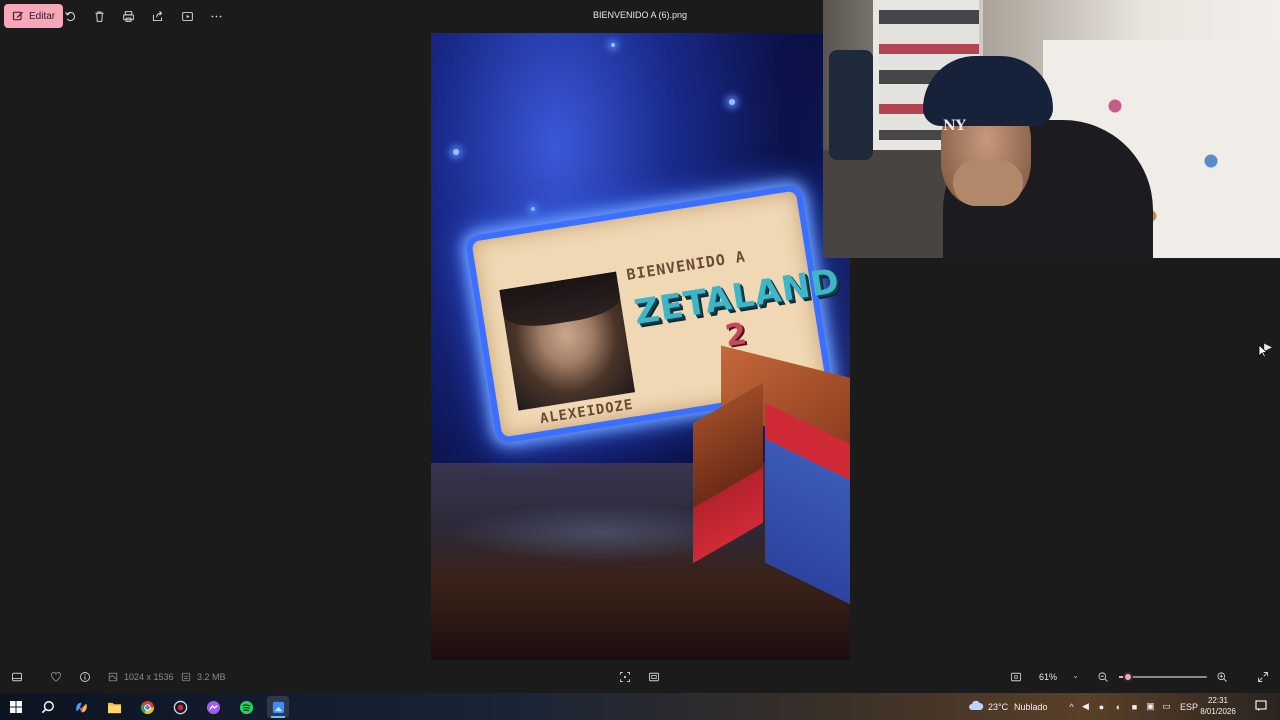 The height and width of the screenshot is (720, 1280). Describe the element at coordinates (851, 105) in the screenshot. I see `webcam-bin` at that location.